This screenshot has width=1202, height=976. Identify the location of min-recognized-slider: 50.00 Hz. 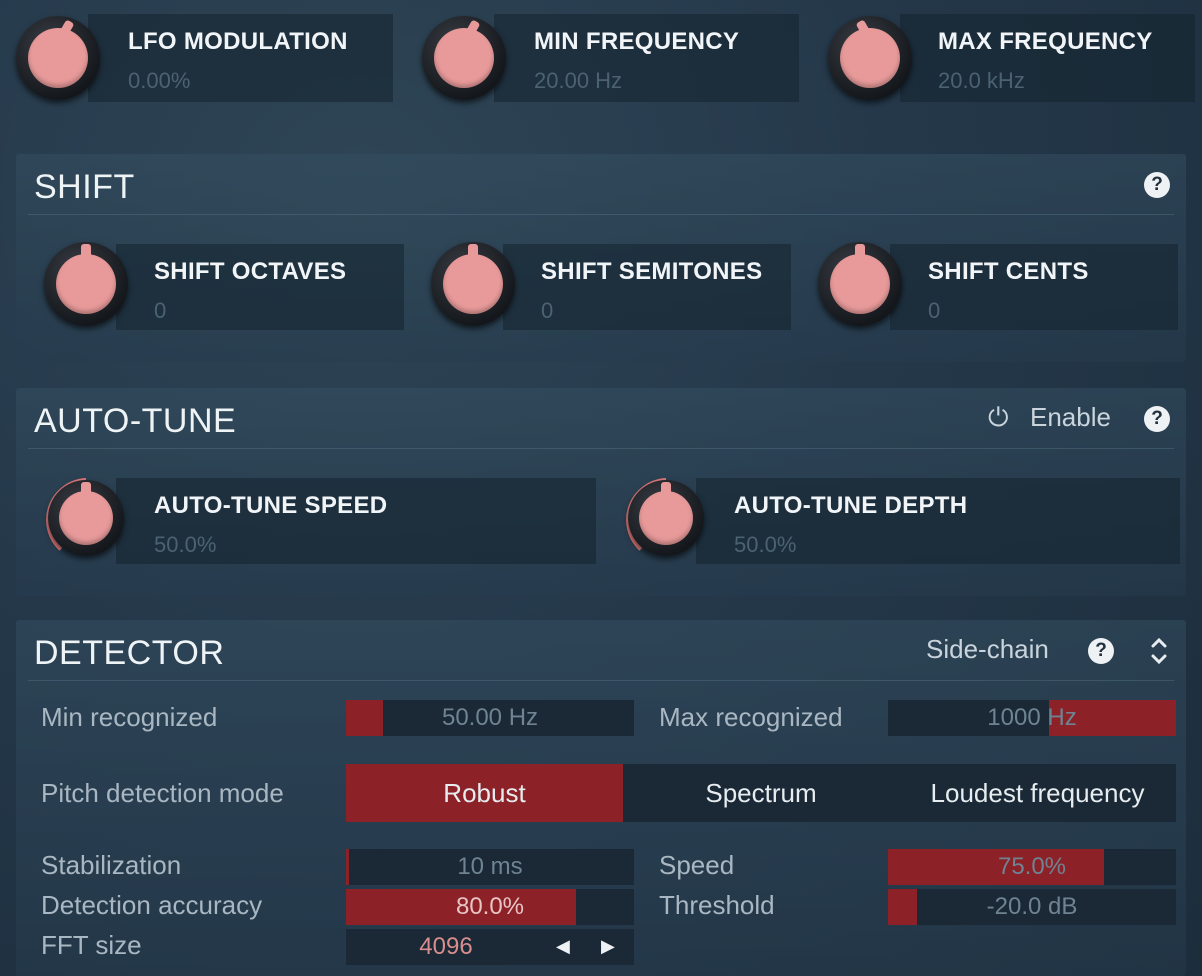
(490, 718).